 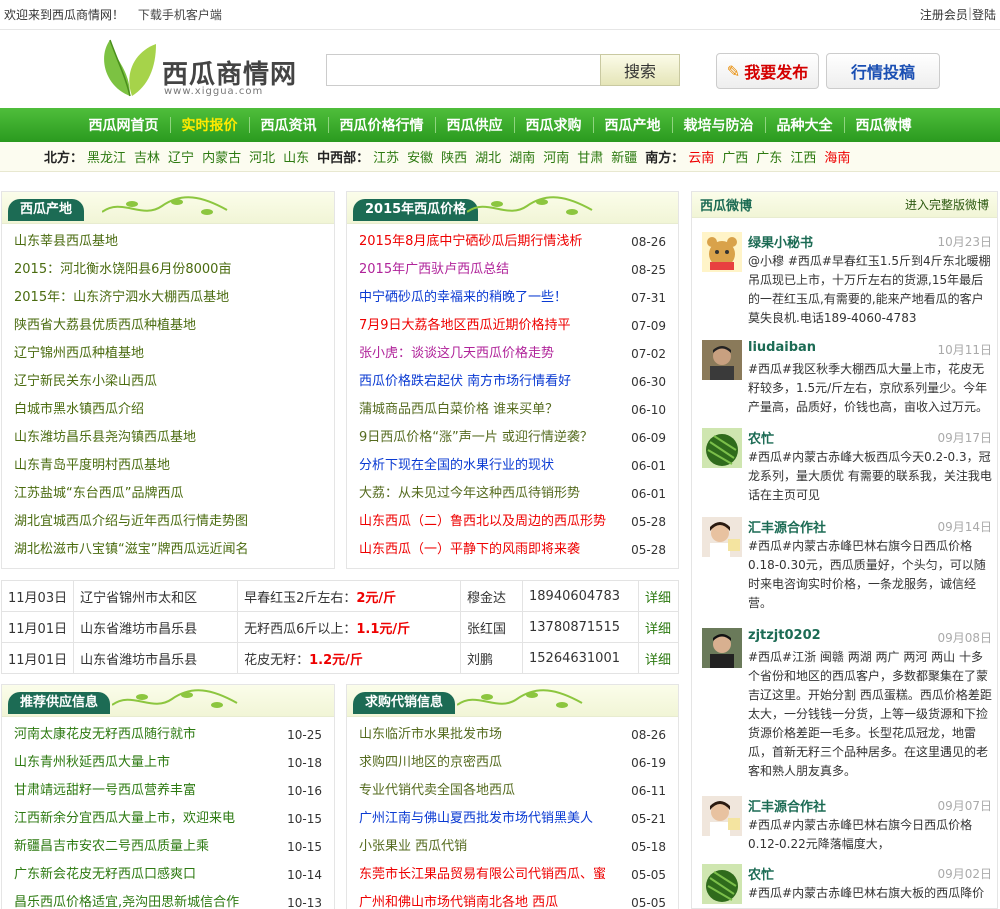 I want to click on list-item-title: 陕西省大荔县优质西瓜种植基地, so click(x=168, y=326).